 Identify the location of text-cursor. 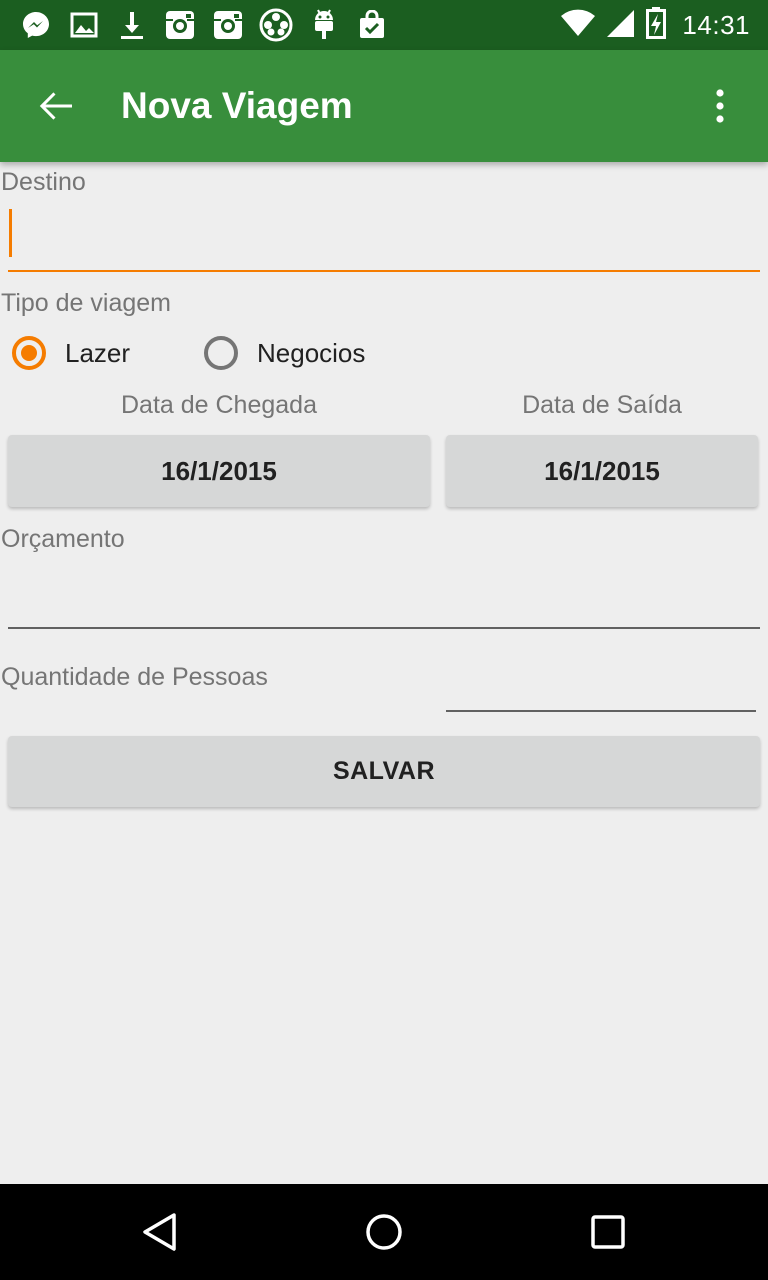
(10, 233).